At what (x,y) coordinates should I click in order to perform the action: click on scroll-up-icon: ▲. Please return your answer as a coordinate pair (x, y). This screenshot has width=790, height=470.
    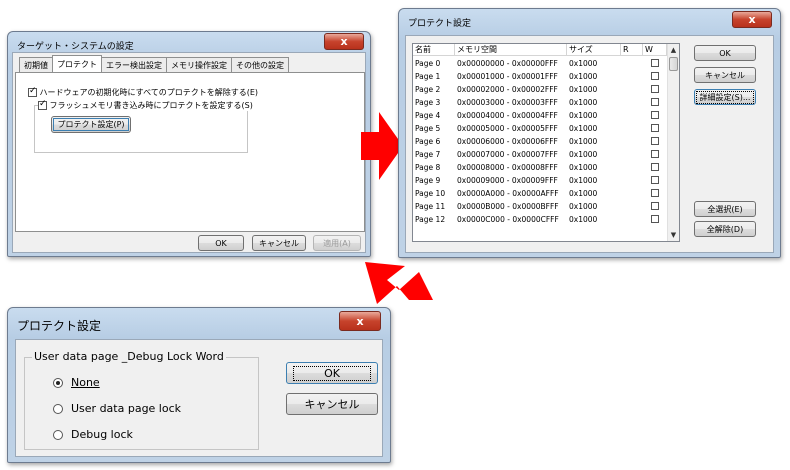
    Looking at the image, I should click on (673, 50).